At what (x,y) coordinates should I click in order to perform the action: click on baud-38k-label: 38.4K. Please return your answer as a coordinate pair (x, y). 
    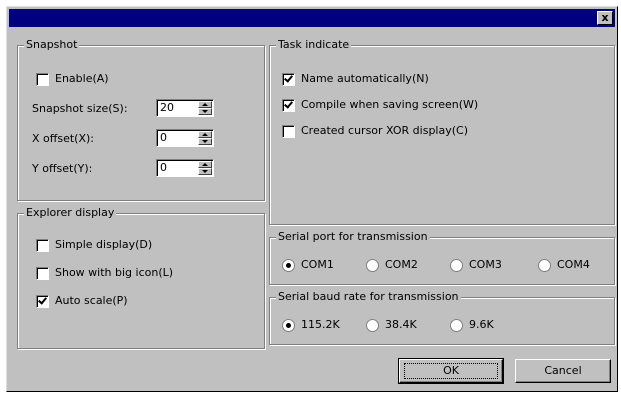
    Looking at the image, I should click on (401, 324).